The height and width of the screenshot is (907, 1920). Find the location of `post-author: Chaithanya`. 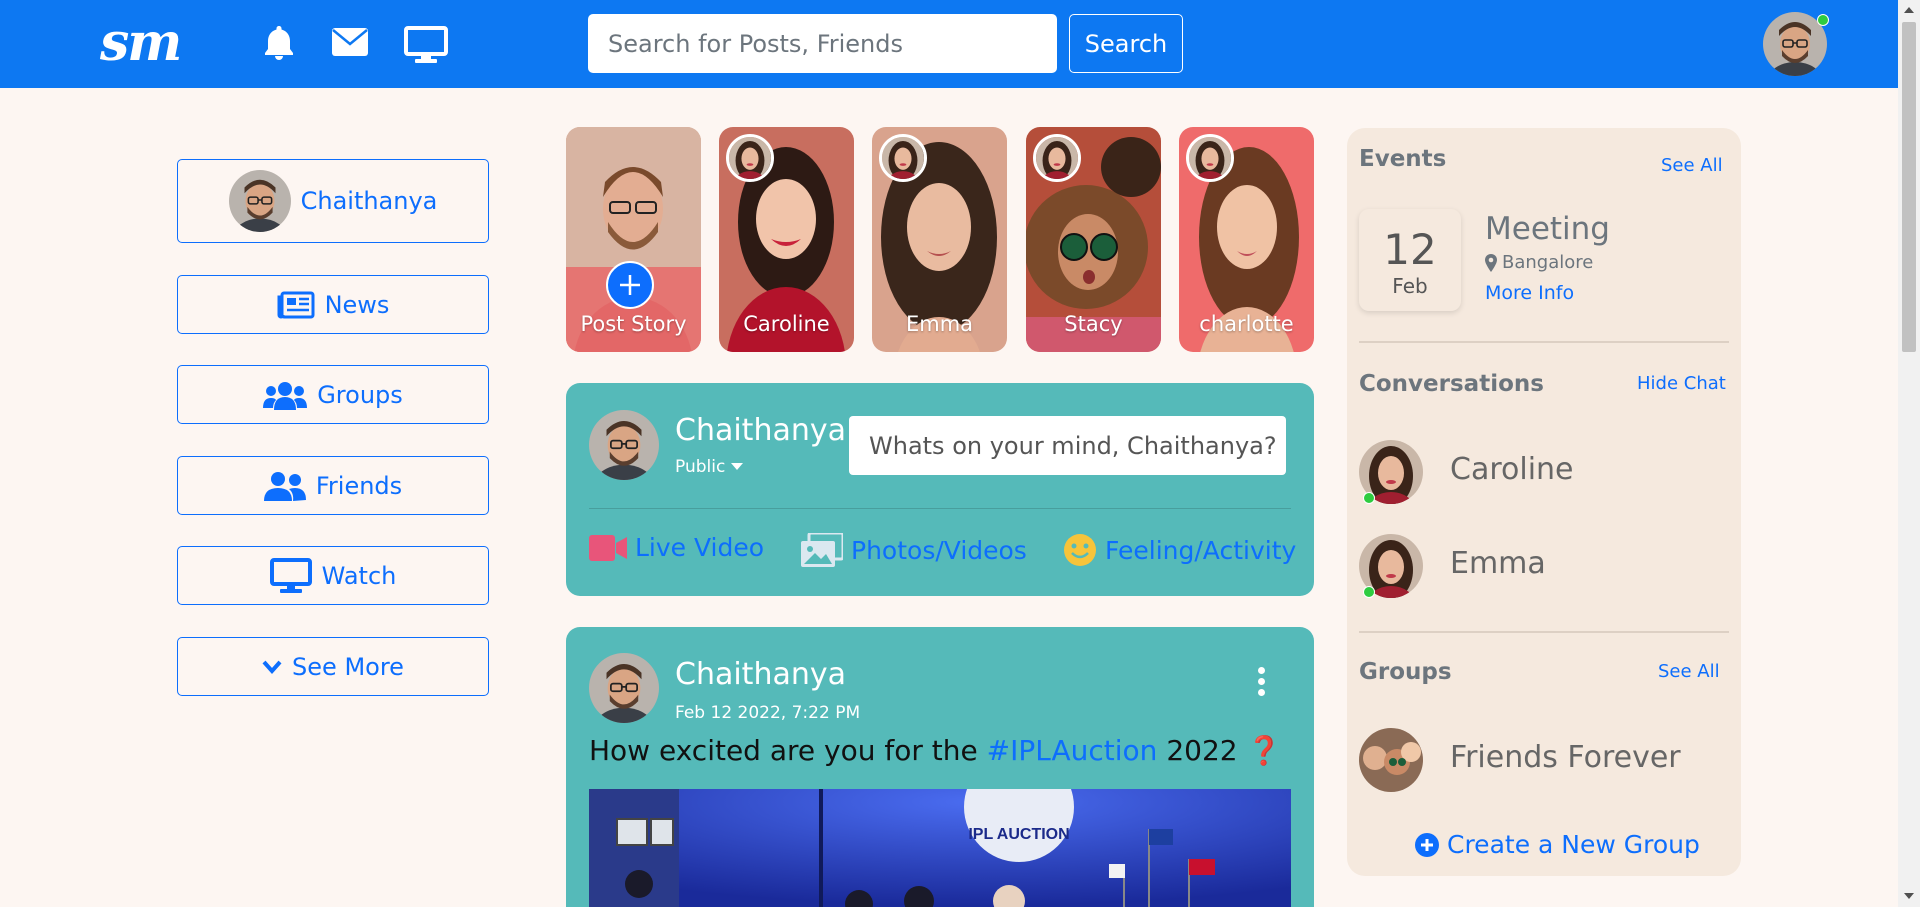

post-author: Chaithanya is located at coordinates (760, 674).